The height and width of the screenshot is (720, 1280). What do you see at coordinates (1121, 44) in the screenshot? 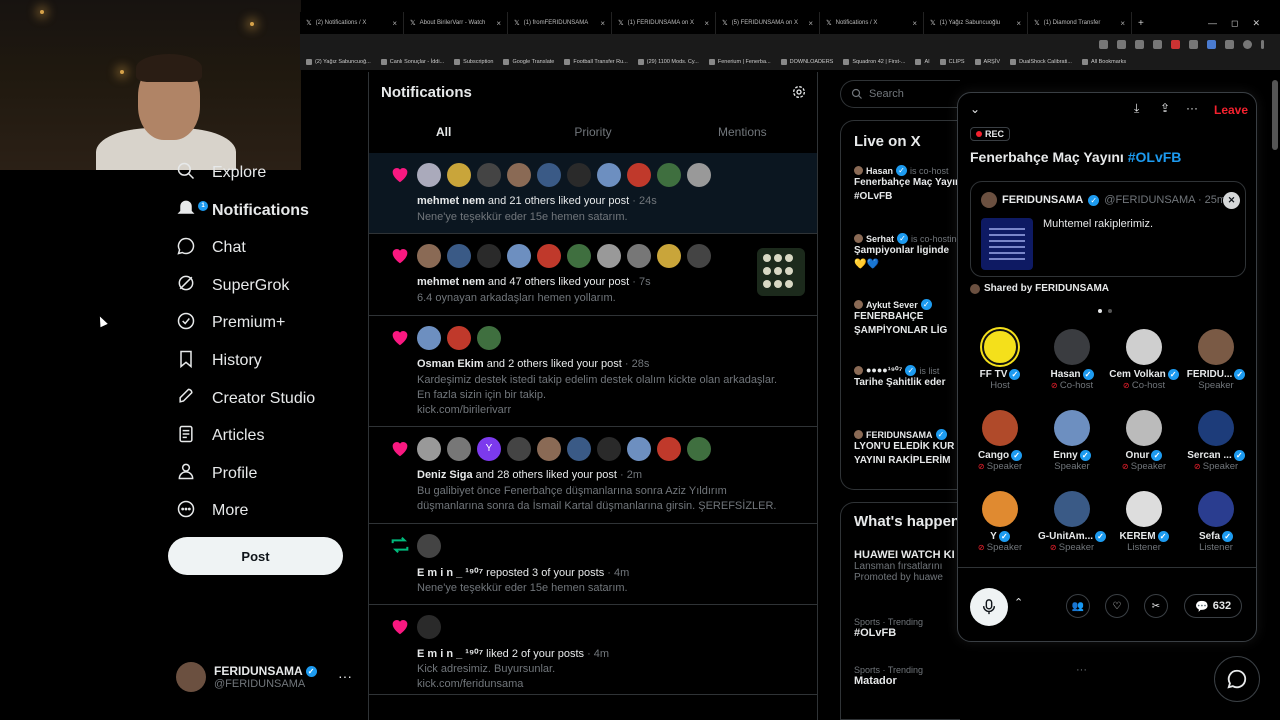
I see `zoom-icon` at bounding box center [1121, 44].